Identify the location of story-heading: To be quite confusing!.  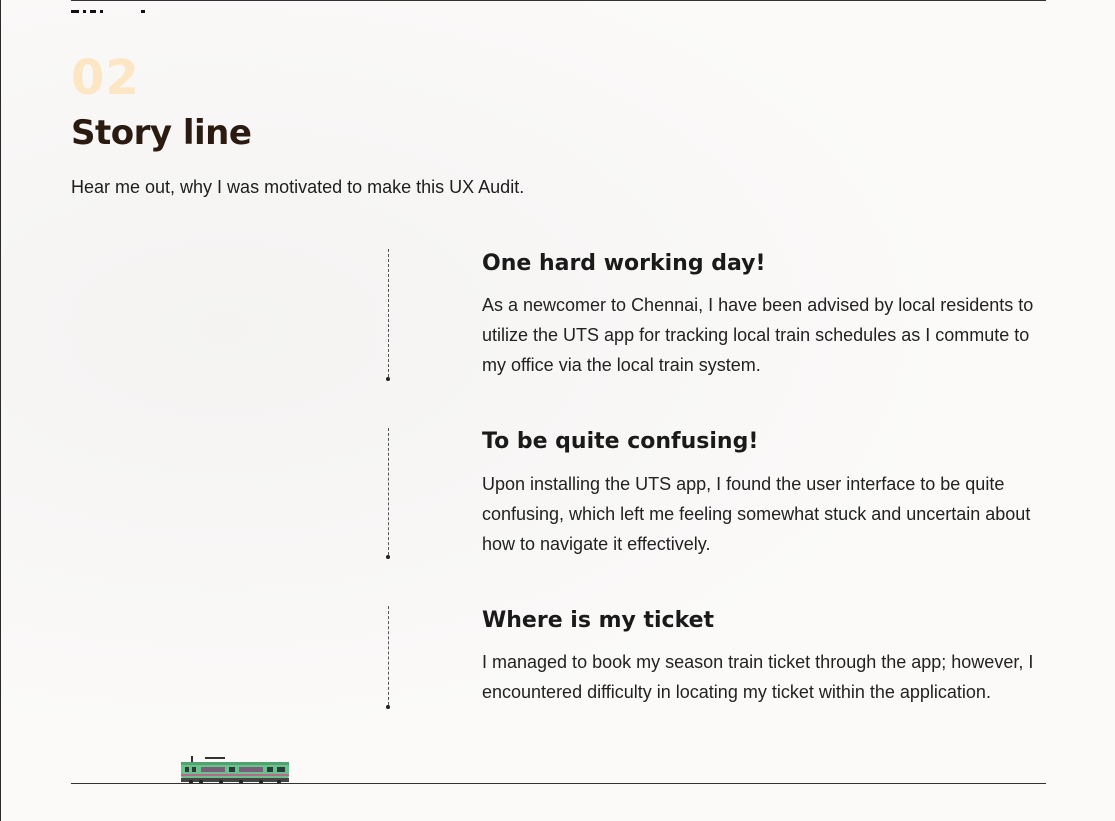
(620, 441).